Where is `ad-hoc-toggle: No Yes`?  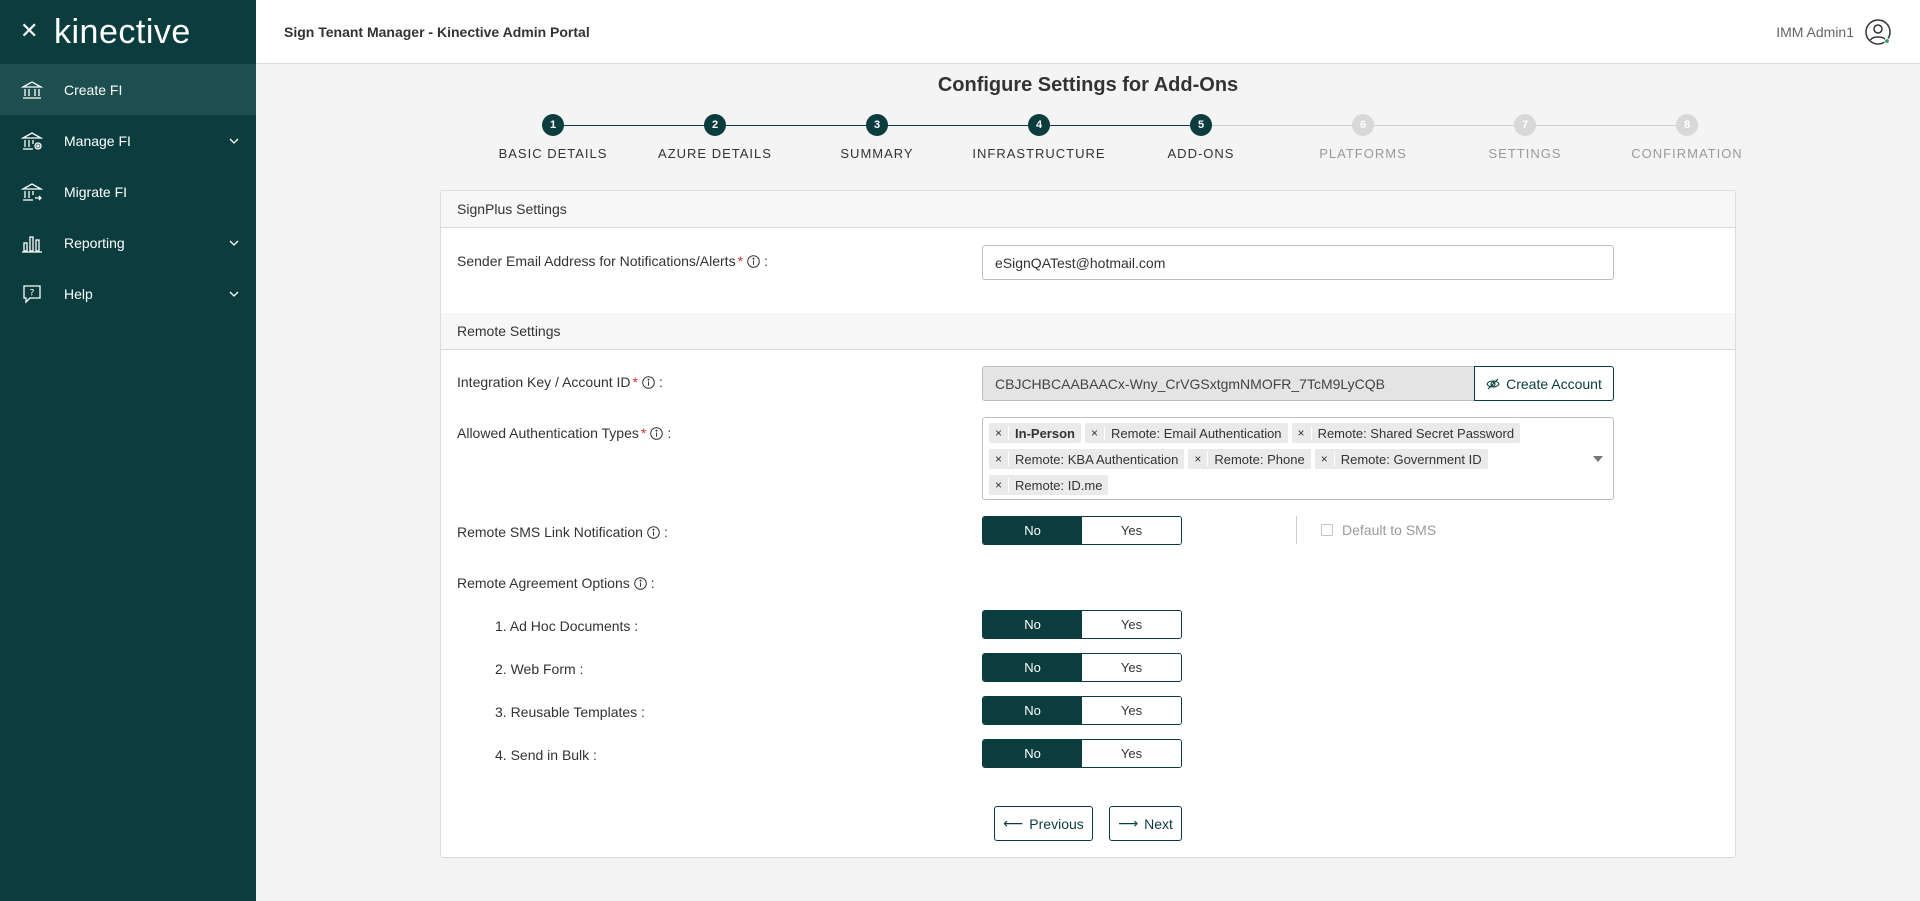 ad-hoc-toggle: No Yes is located at coordinates (1082, 624).